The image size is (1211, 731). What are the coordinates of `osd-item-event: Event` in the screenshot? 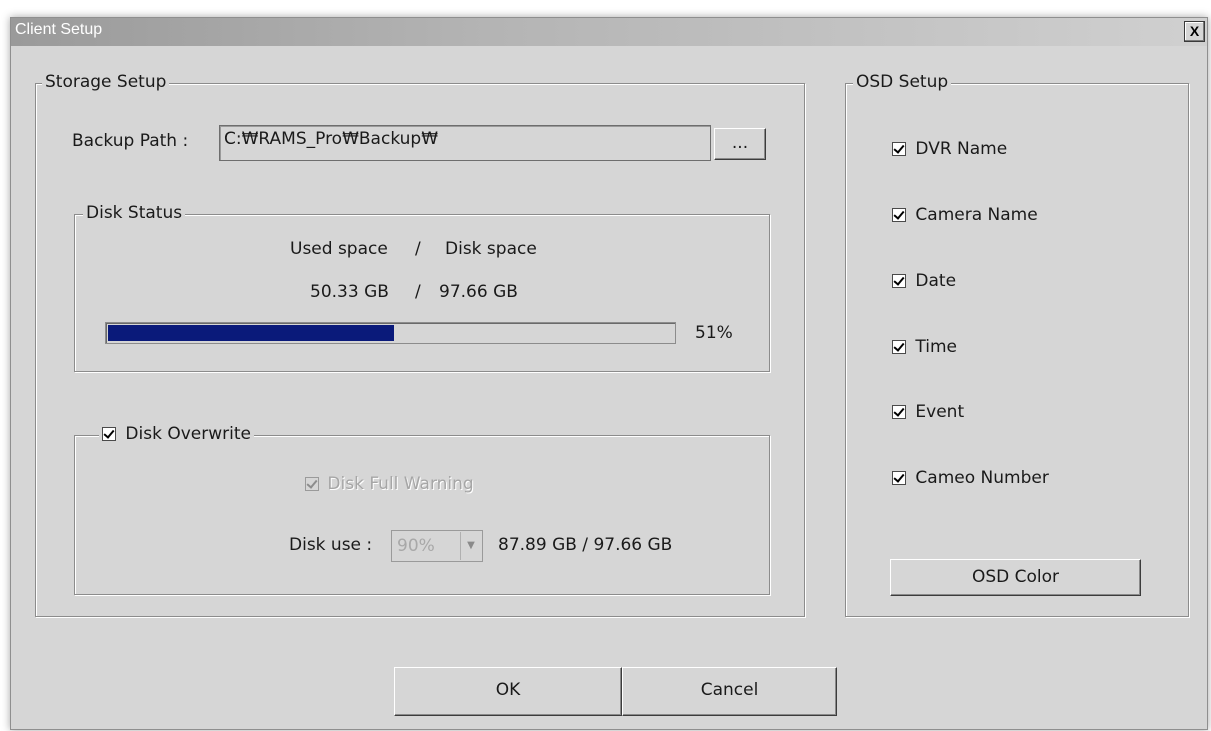 It's located at (928, 412).